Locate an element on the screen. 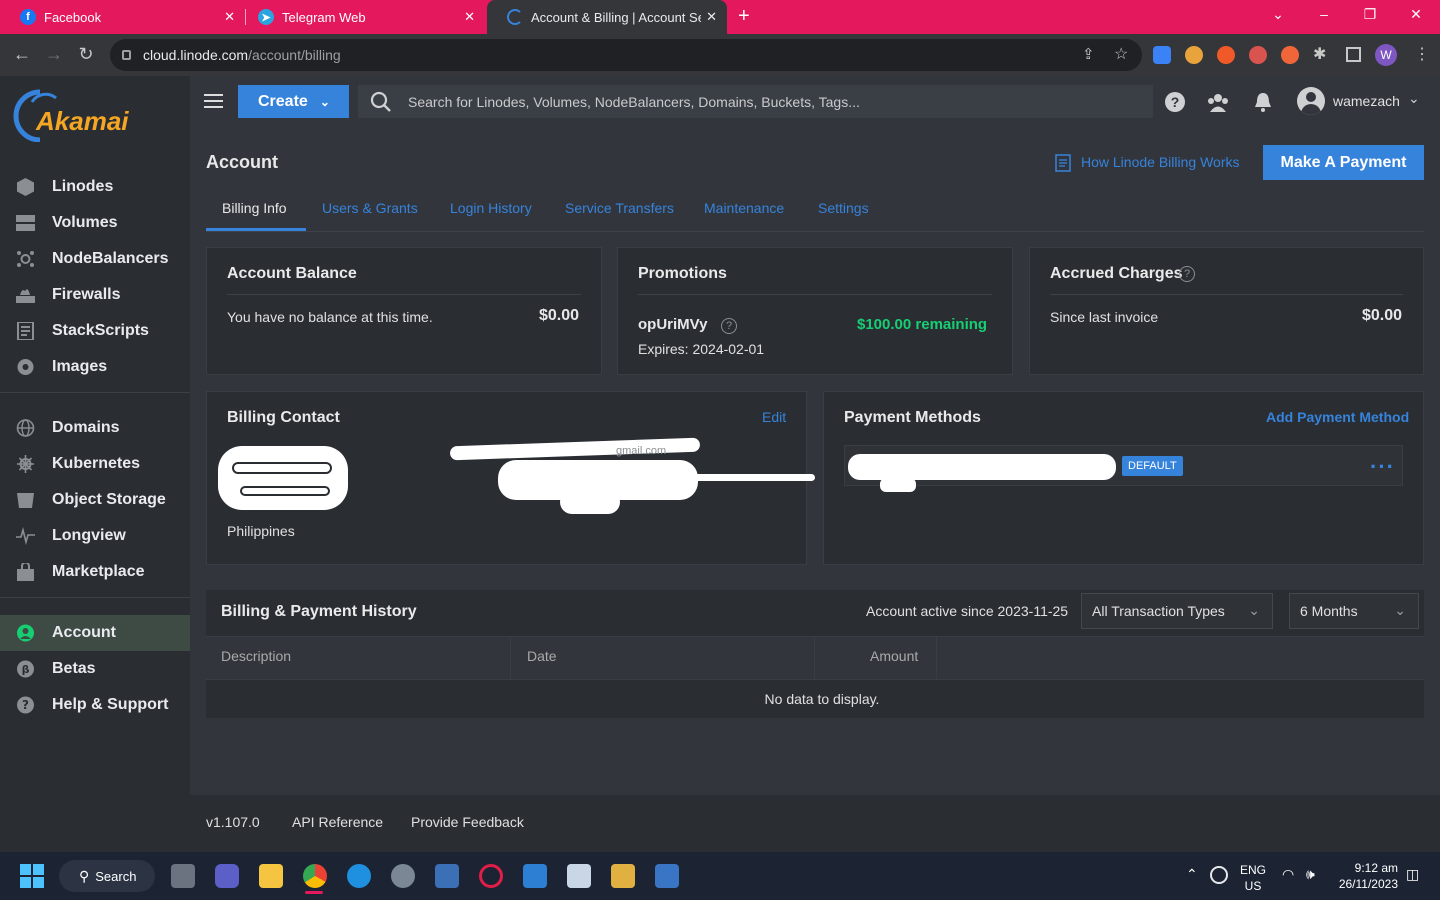 The image size is (1440, 900). wifi-icon: ◠ is located at coordinates (1288, 874).